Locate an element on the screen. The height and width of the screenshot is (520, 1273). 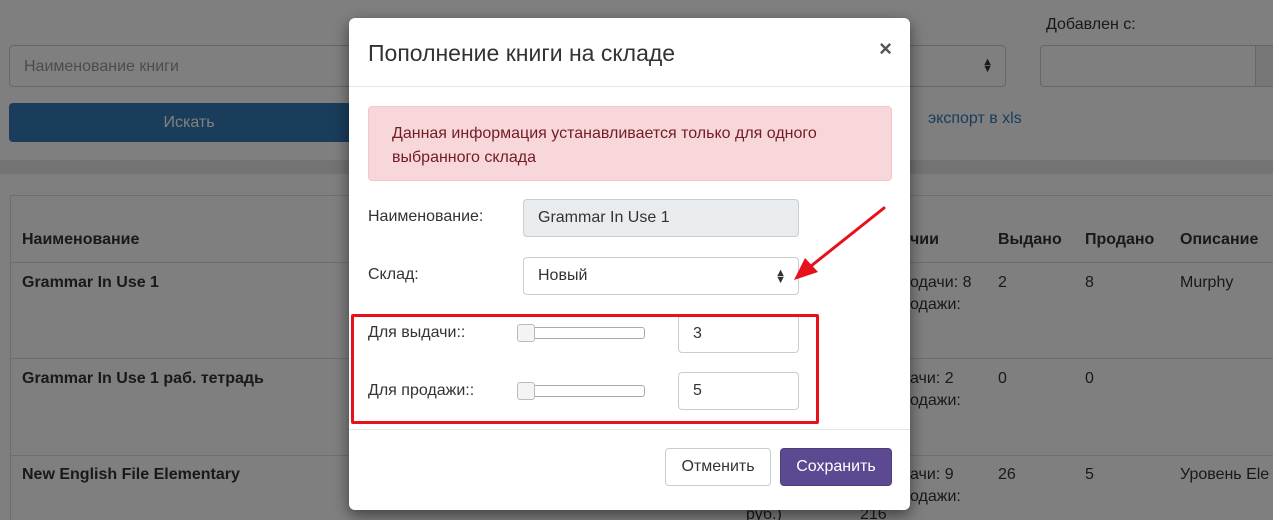
annotation-highlight-box is located at coordinates (585, 369).